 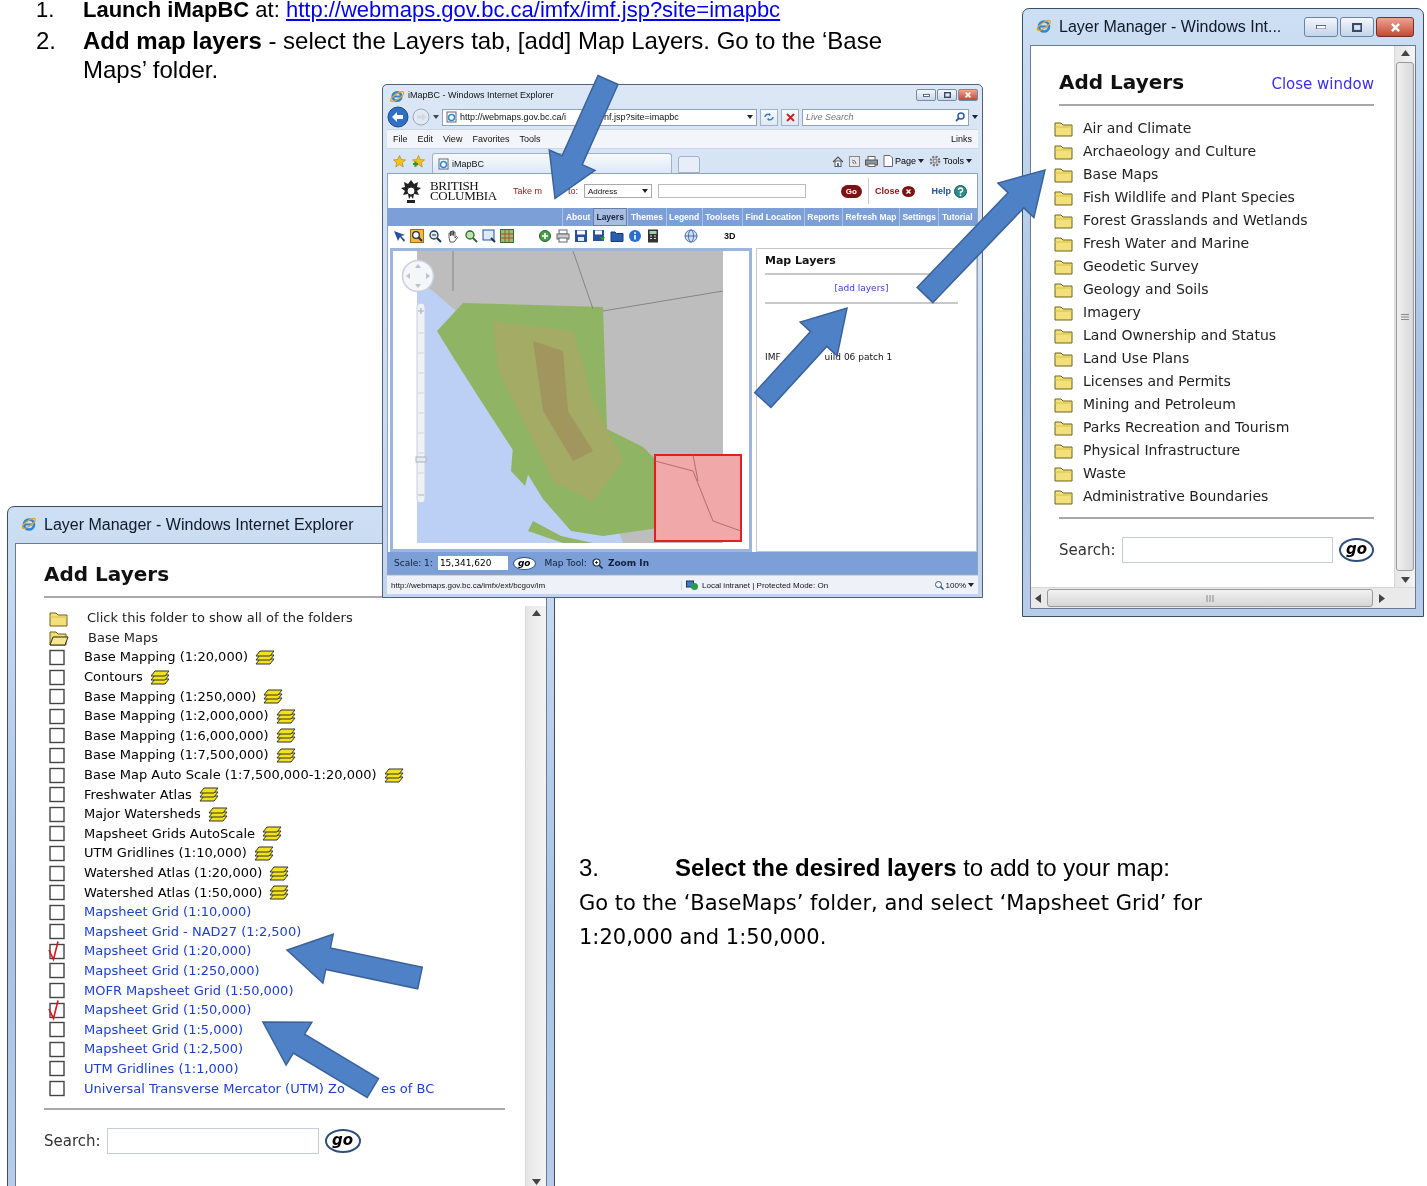 I want to click on menu-item: File, so click(x=400, y=139).